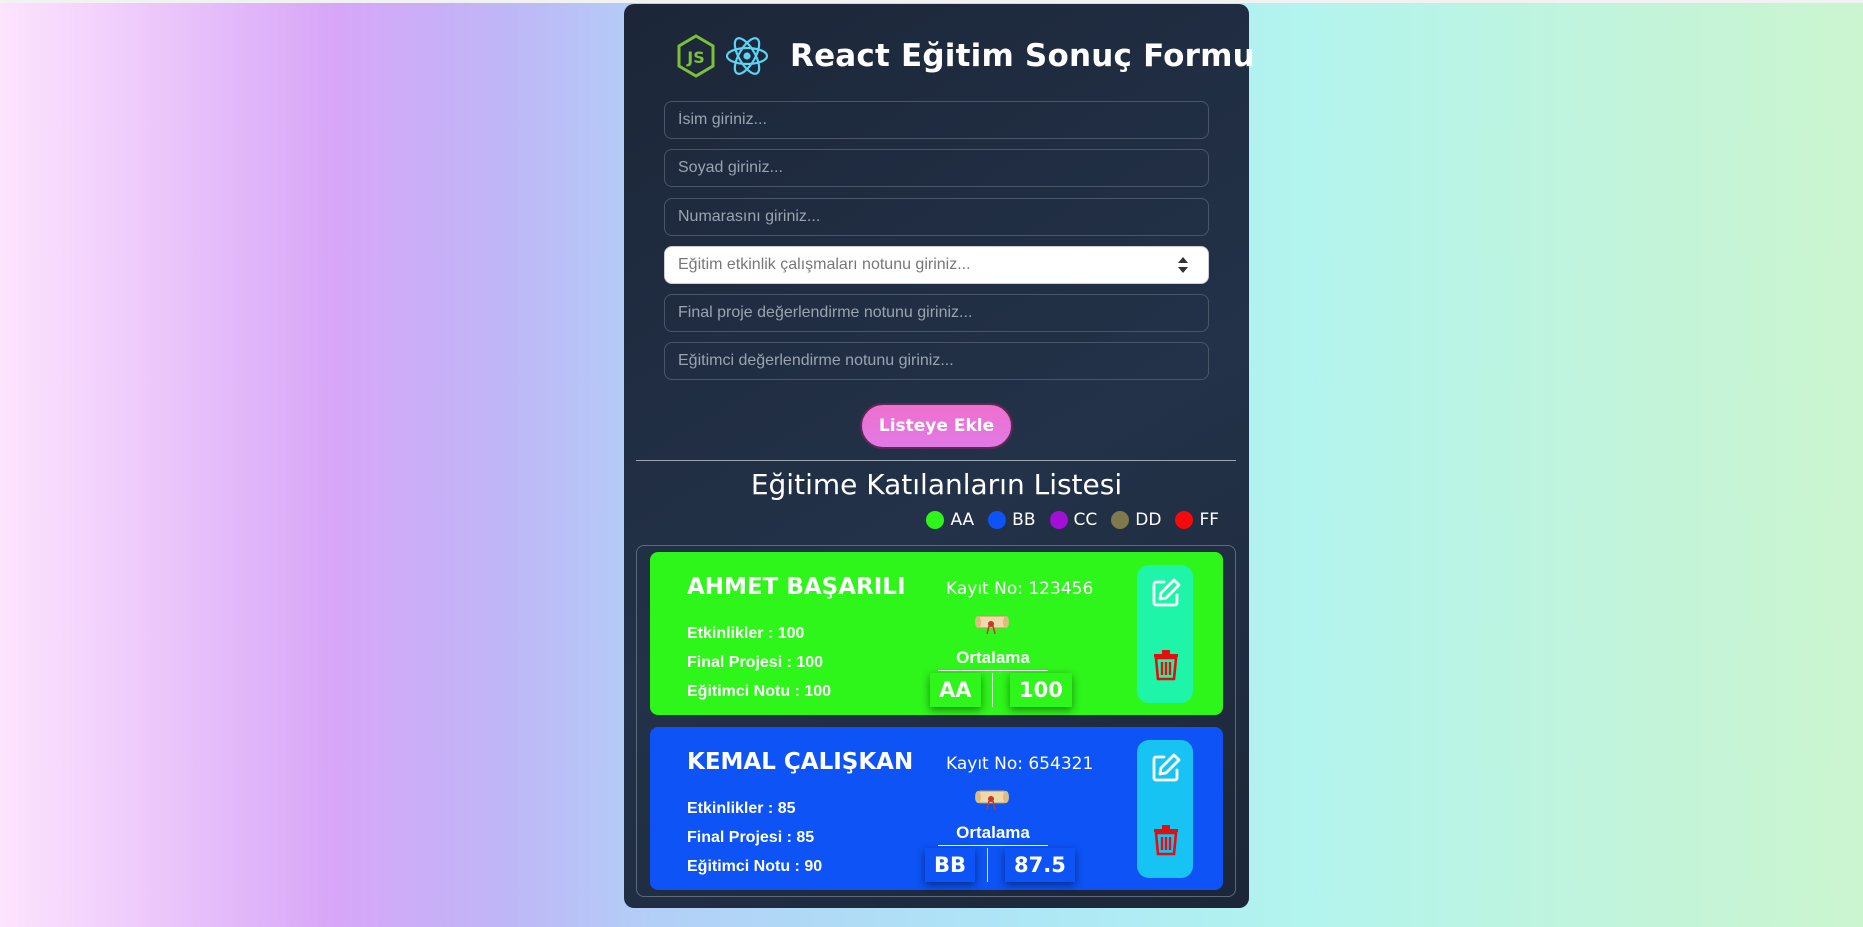 This screenshot has height=927, width=1863. I want to click on legend-item-bb: BB, so click(1012, 520).